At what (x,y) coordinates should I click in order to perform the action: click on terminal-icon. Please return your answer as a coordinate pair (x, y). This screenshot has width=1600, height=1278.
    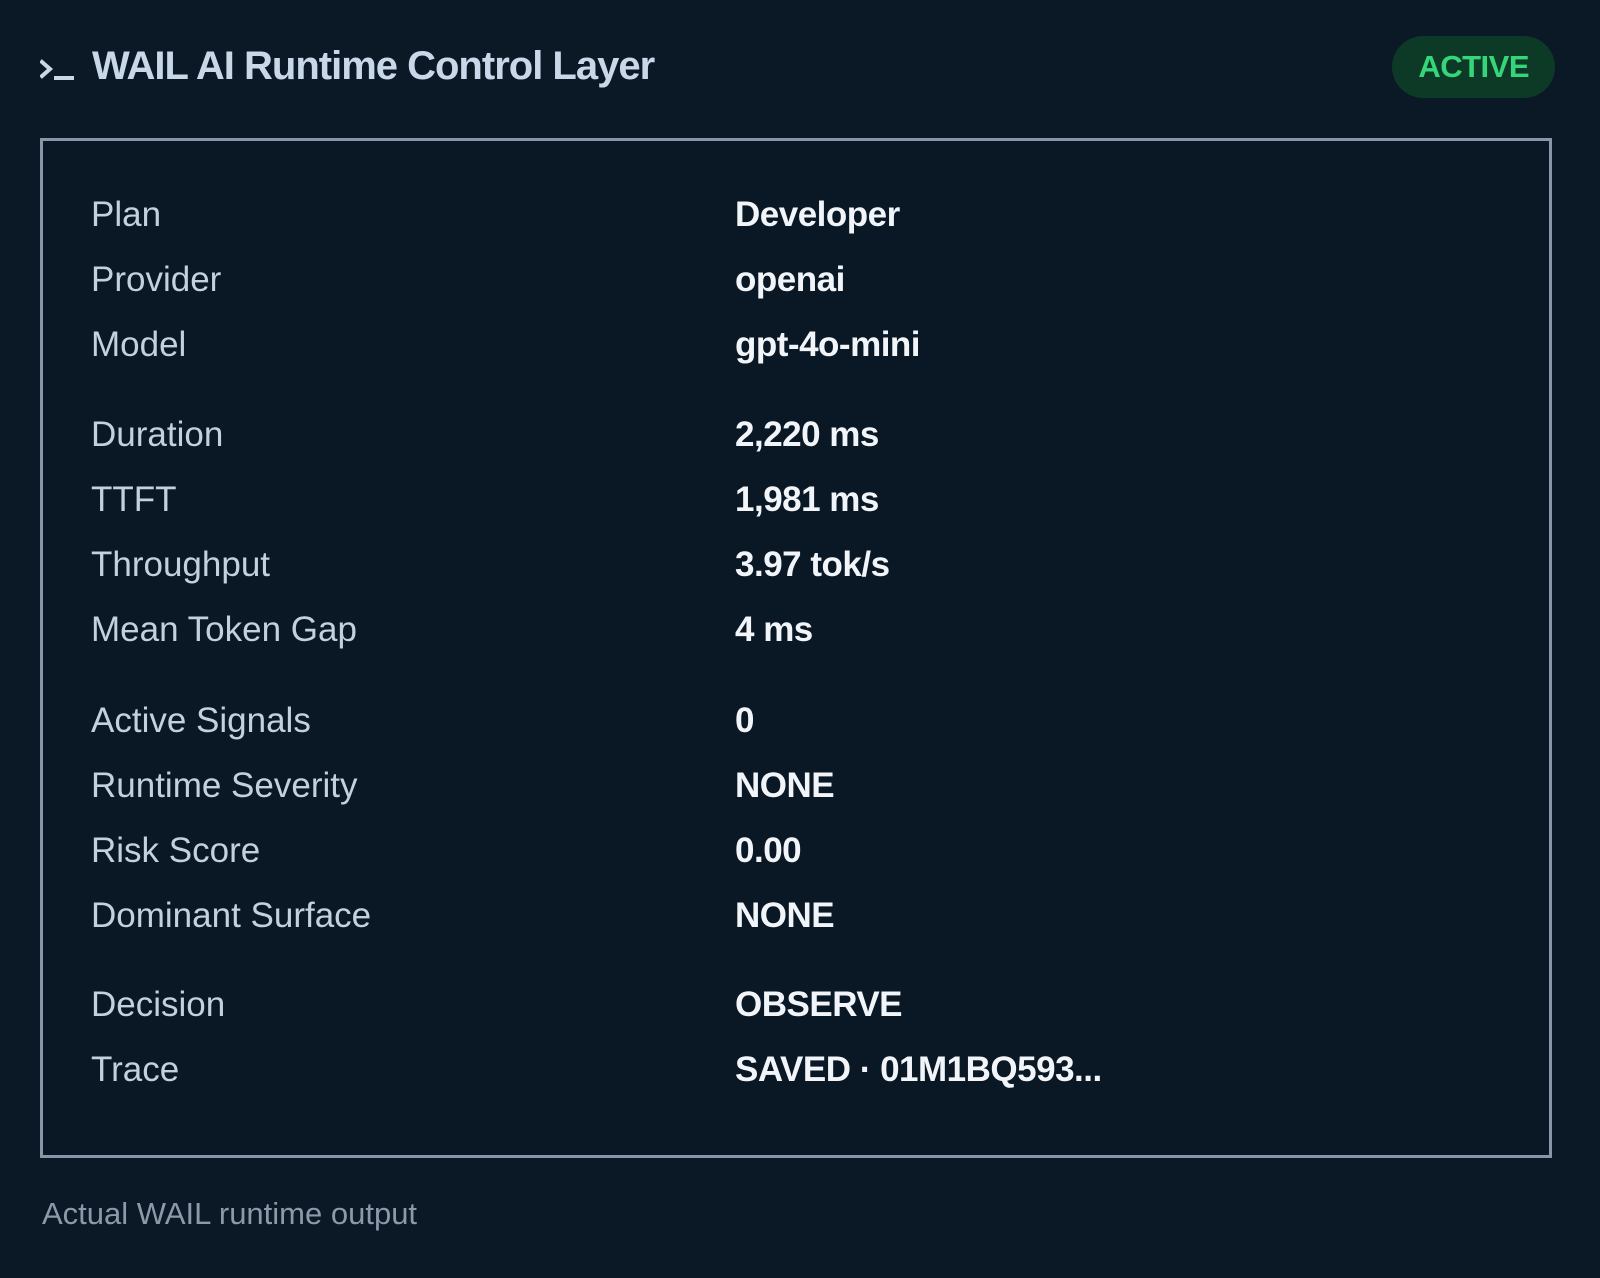
    Looking at the image, I should click on (57, 69).